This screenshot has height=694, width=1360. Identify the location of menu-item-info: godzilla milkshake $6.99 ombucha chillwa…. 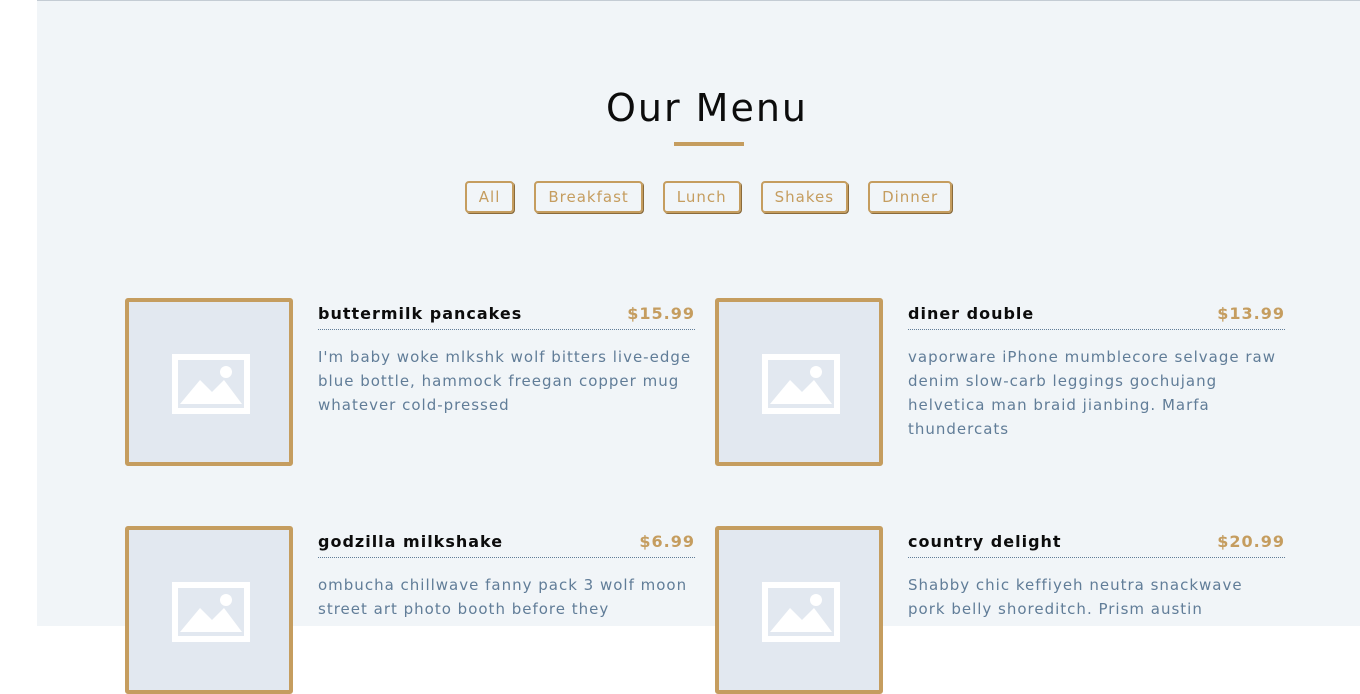
(506, 581).